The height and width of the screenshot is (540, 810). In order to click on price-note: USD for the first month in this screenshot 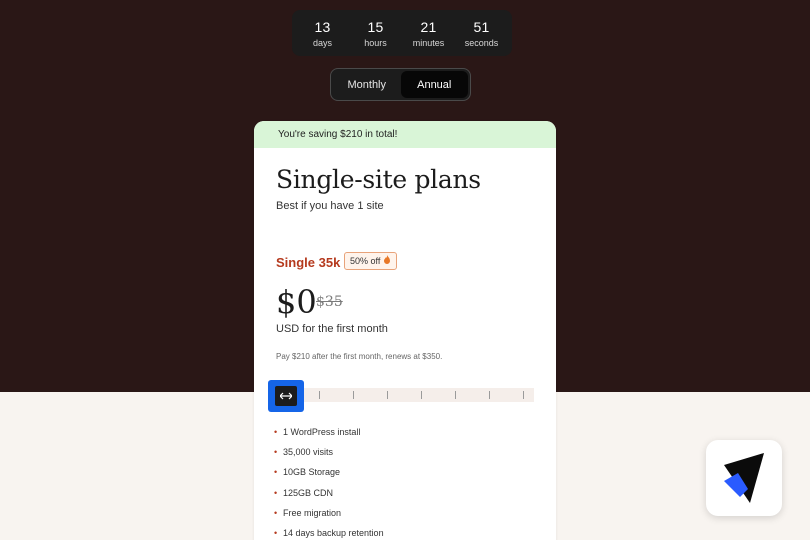, I will do `click(332, 329)`.